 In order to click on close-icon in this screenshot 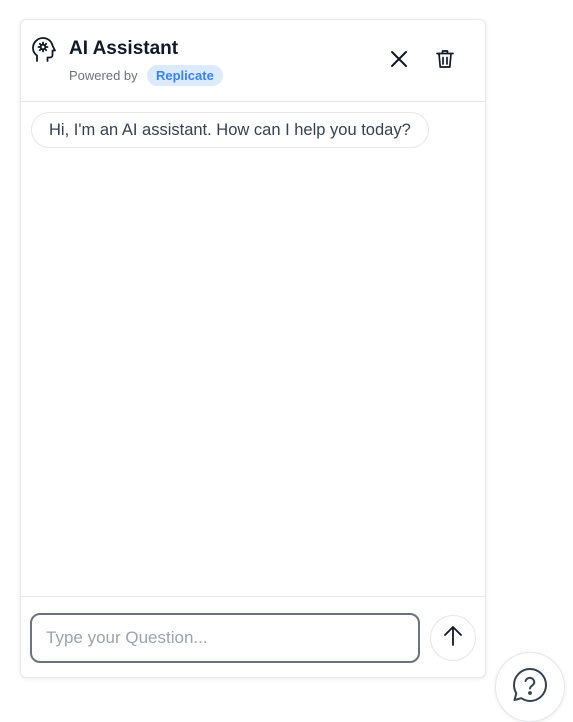, I will do `click(399, 61)`.